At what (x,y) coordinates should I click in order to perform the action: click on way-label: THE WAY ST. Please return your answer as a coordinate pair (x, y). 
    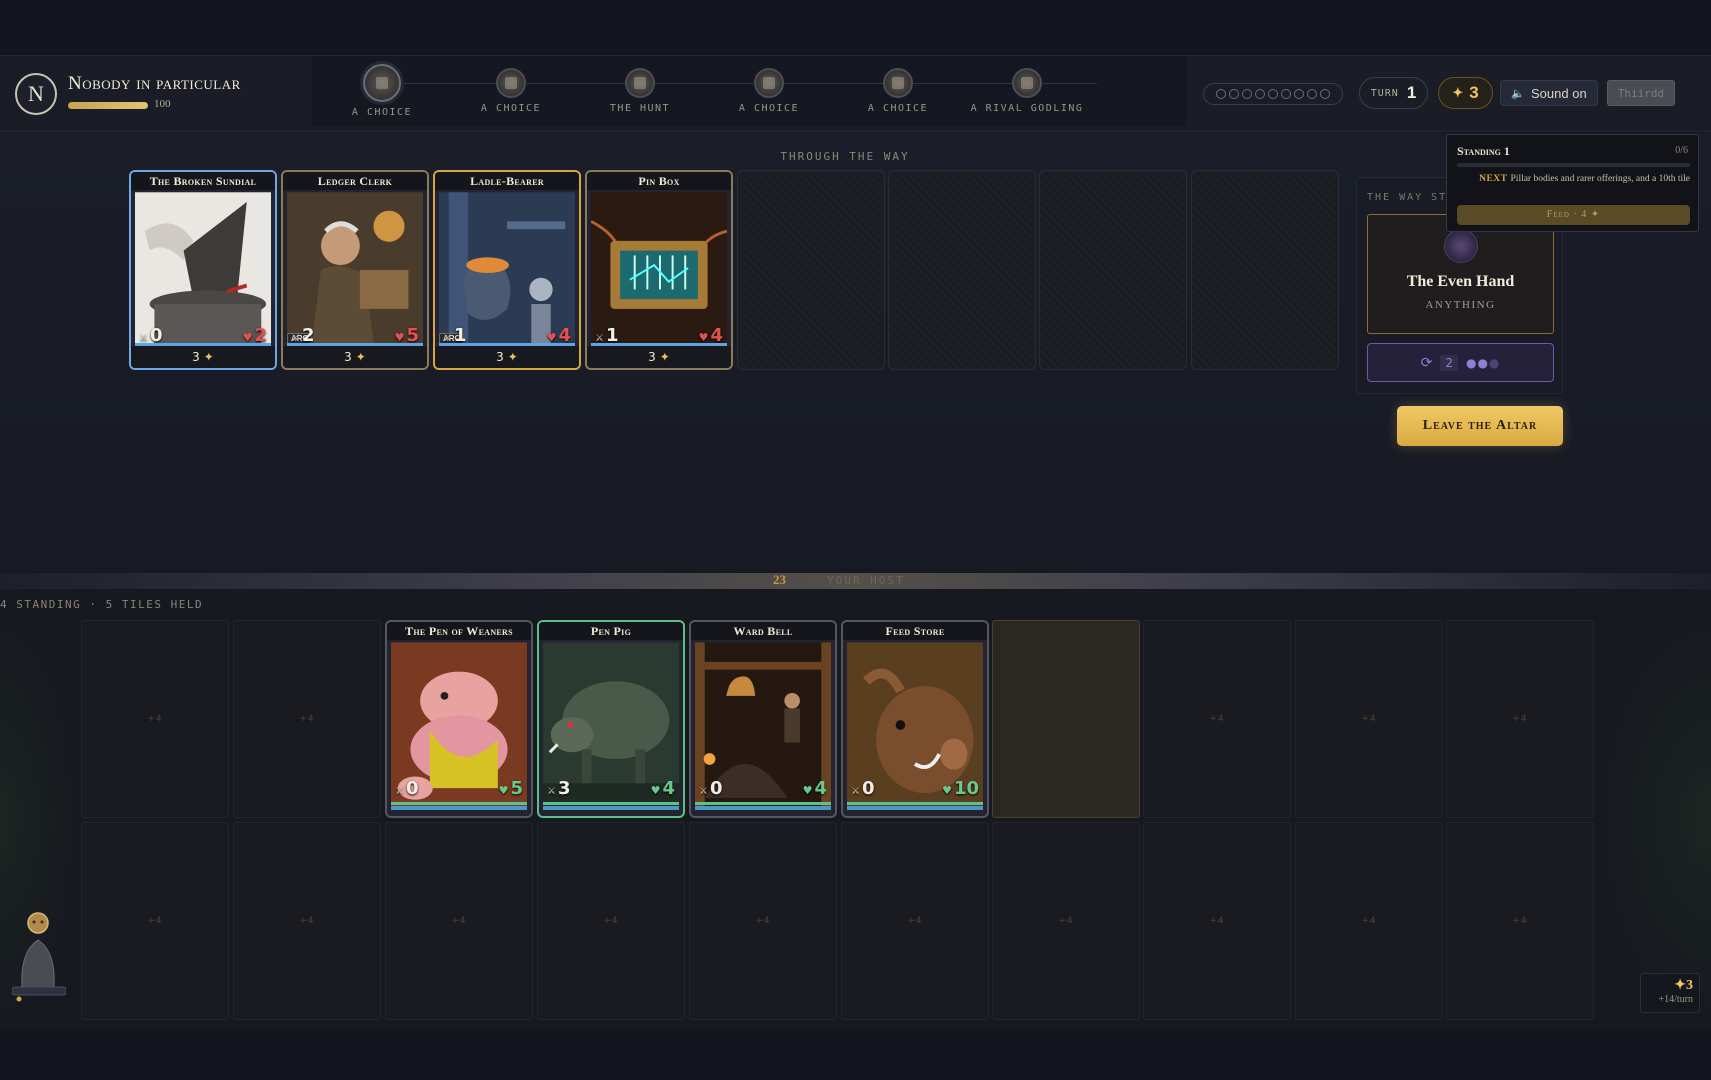
    Looking at the image, I should click on (1407, 197).